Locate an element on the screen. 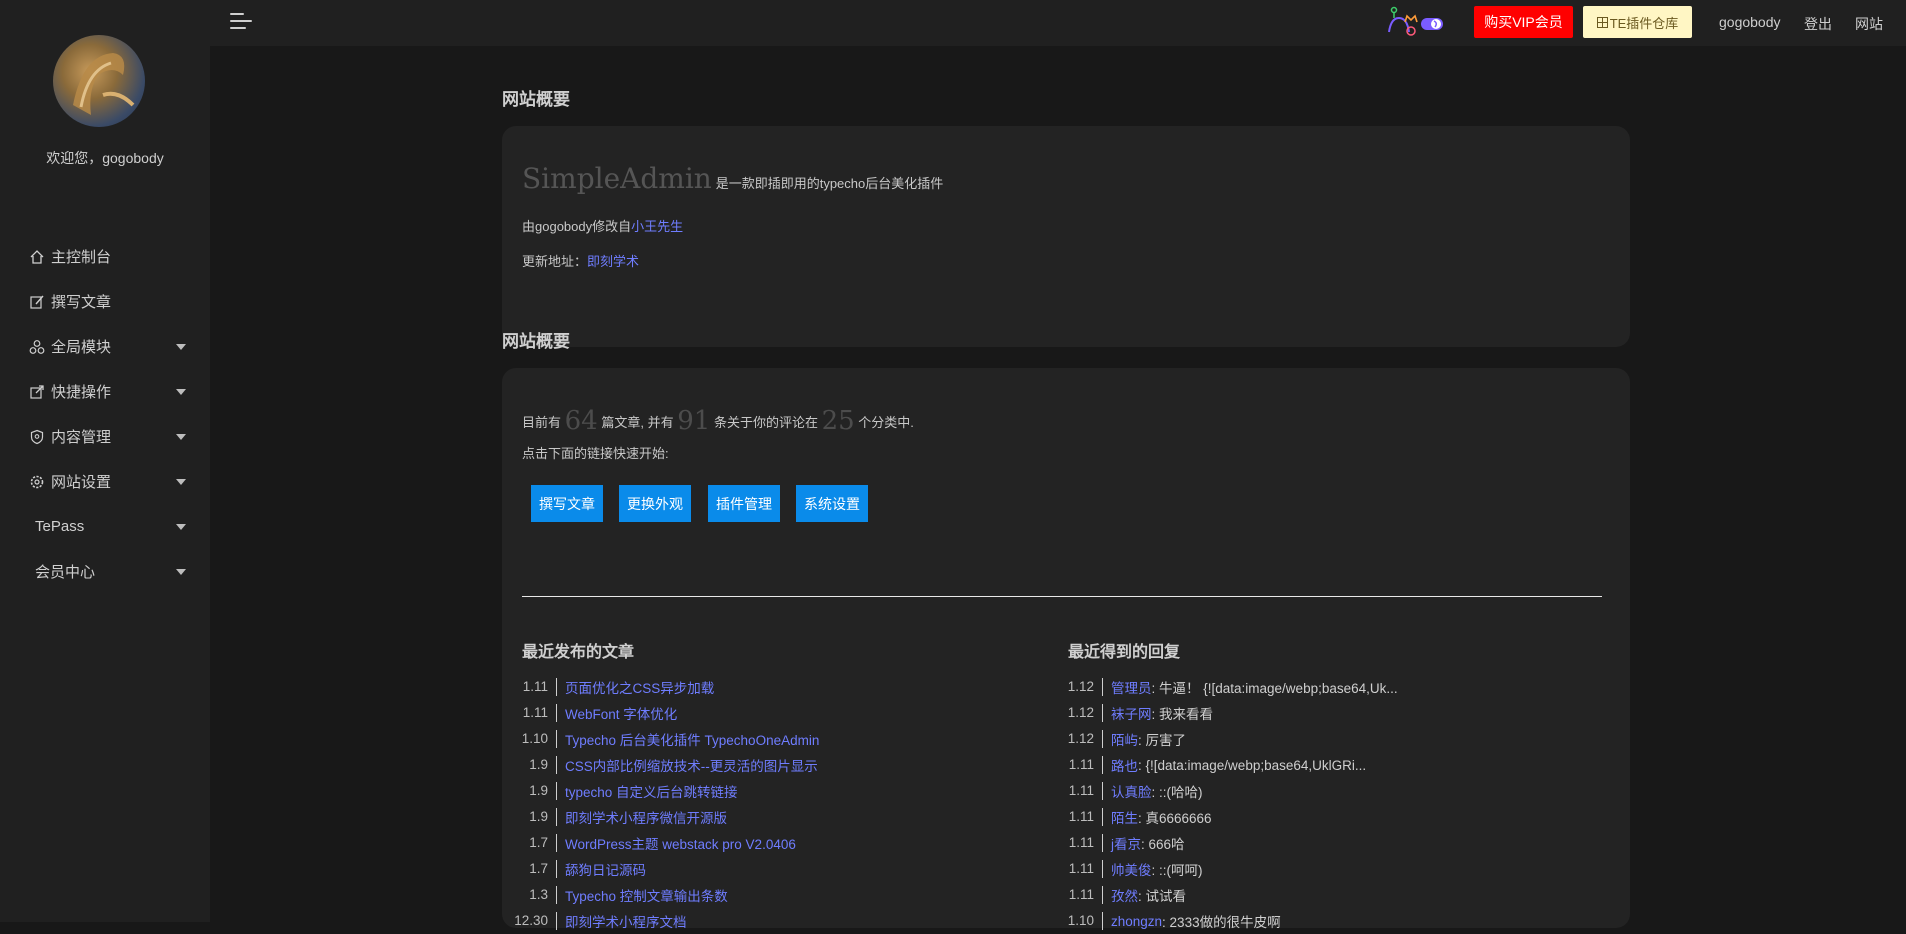 Image resolution: width=1906 pixels, height=934 pixels. site-link: 网站 is located at coordinates (1869, 24).